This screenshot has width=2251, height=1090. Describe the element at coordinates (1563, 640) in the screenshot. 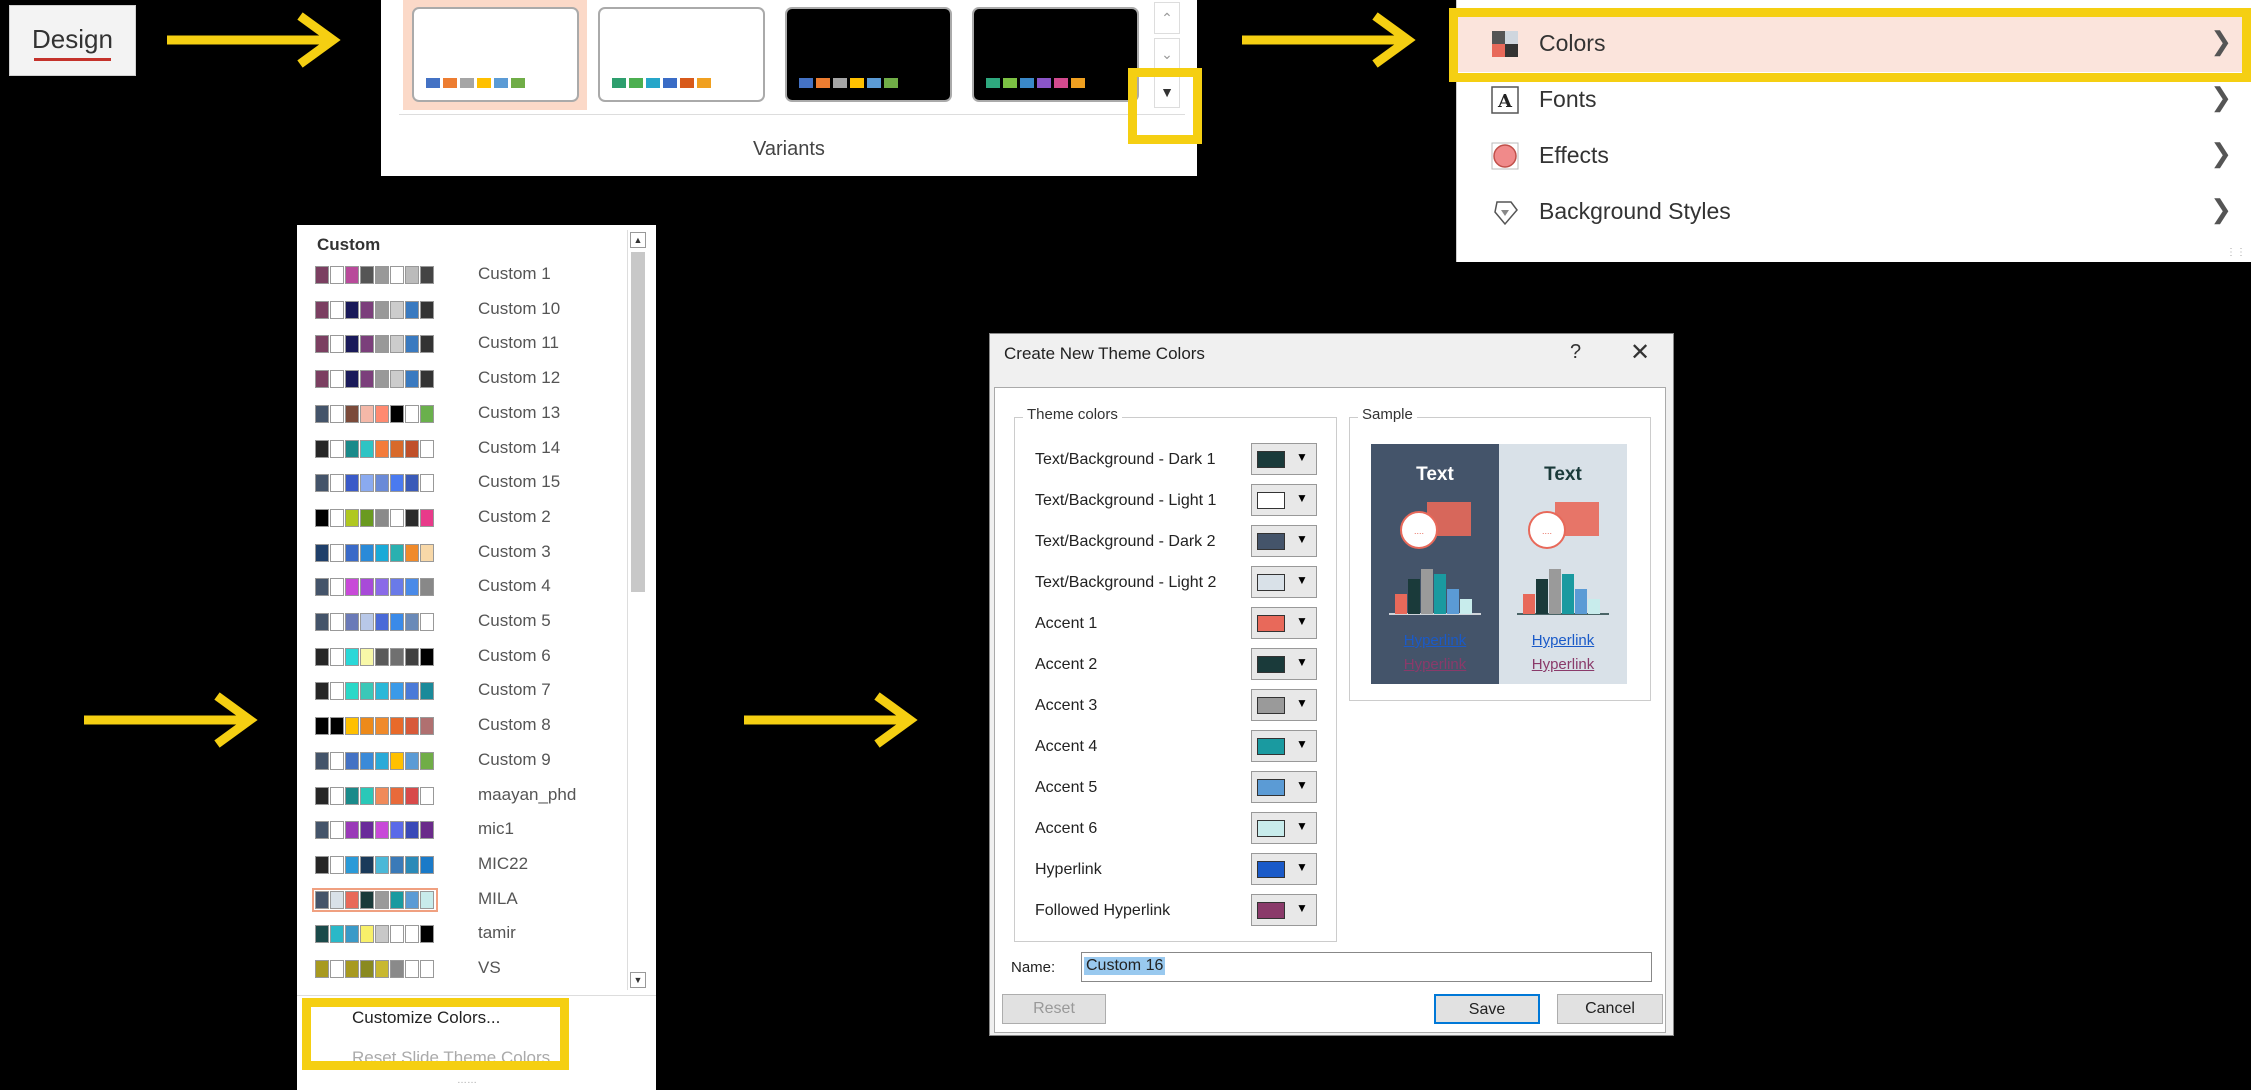

I see `sample-hyperlink: Hyperlink` at that location.